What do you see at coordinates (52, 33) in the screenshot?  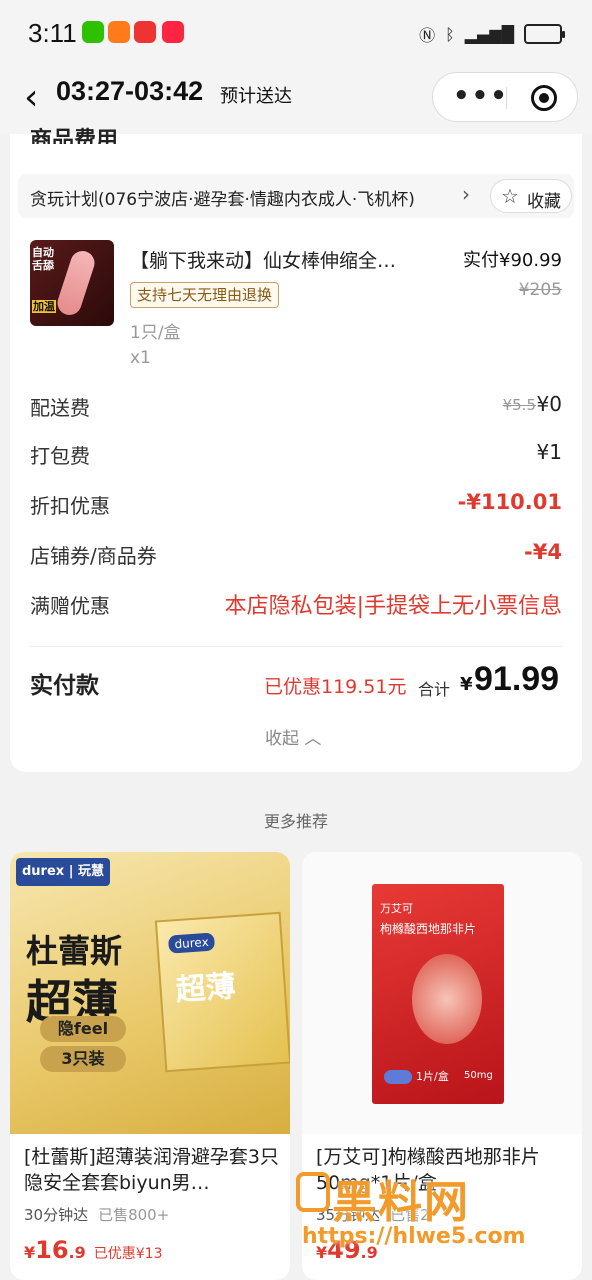 I see `status-time: 3:11` at bounding box center [52, 33].